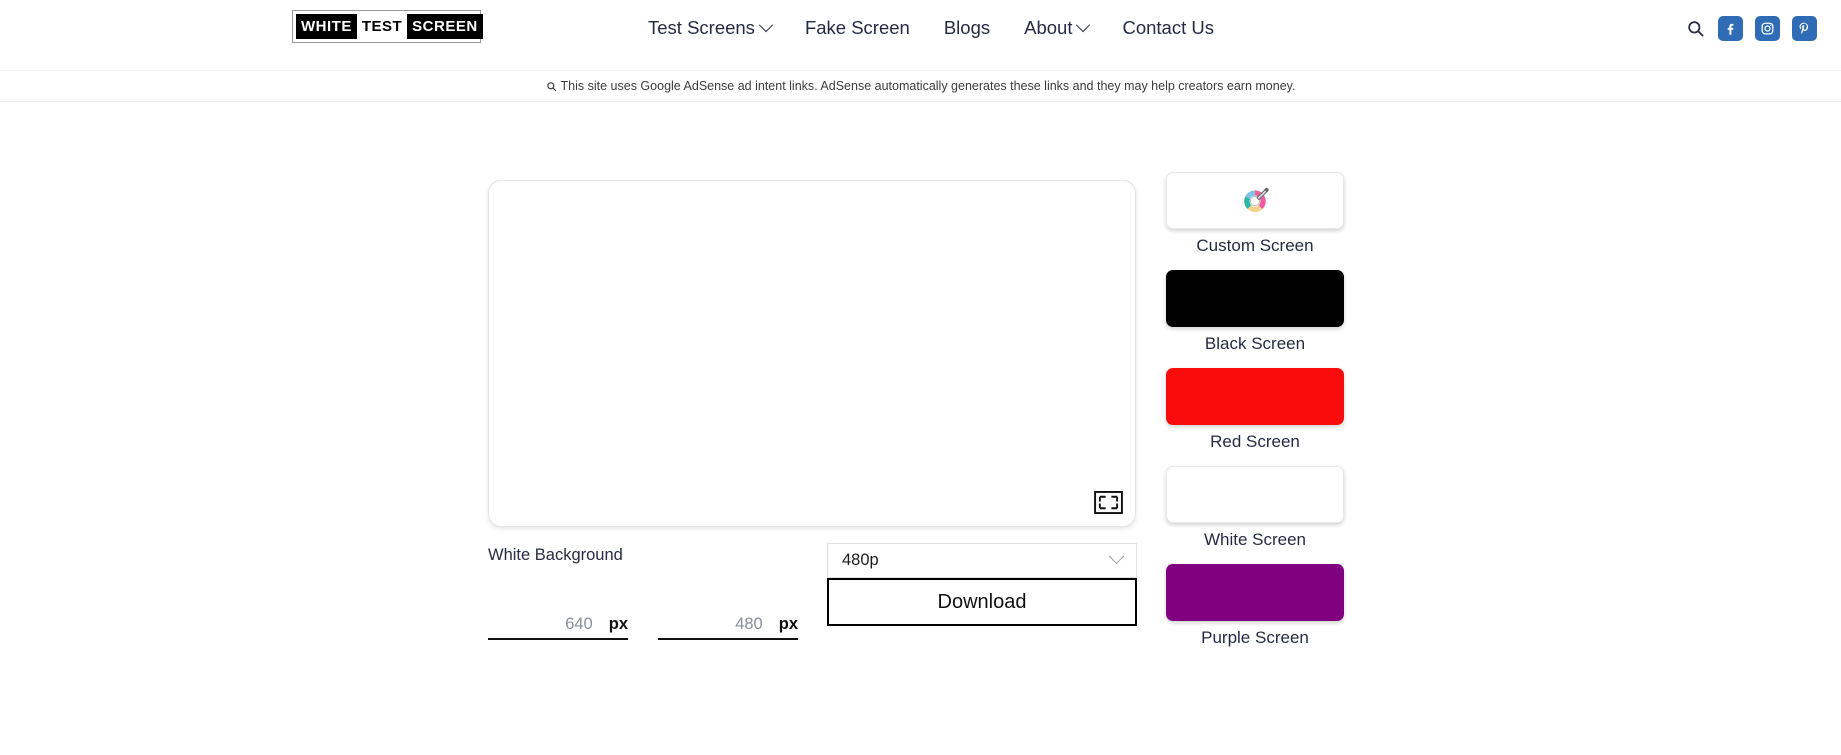 This screenshot has height=755, width=1841. What do you see at coordinates (1767, 28) in the screenshot?
I see `instagram-icon` at bounding box center [1767, 28].